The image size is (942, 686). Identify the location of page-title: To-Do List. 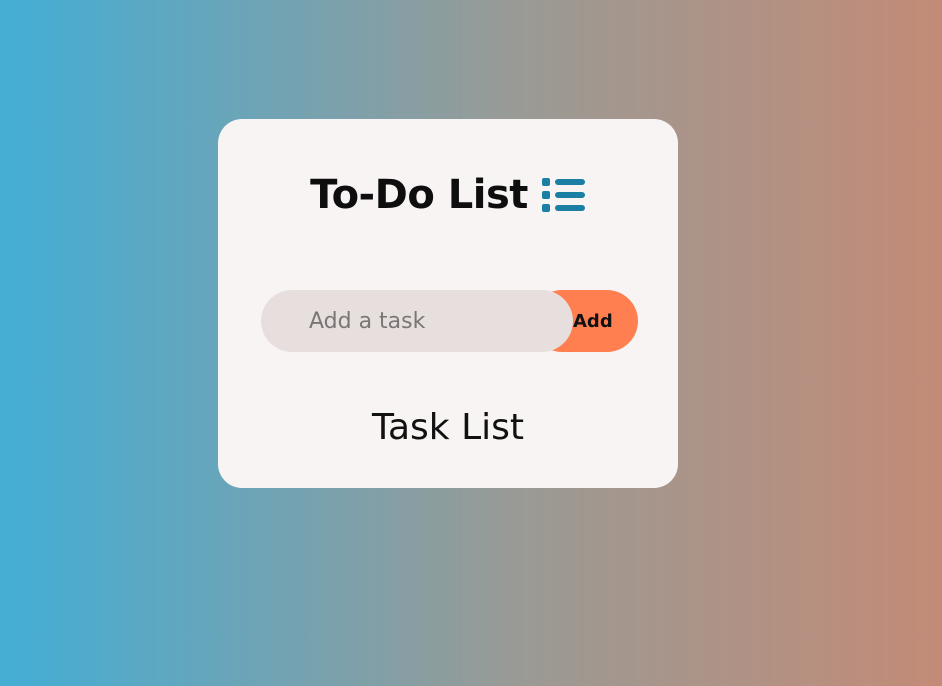
(419, 195).